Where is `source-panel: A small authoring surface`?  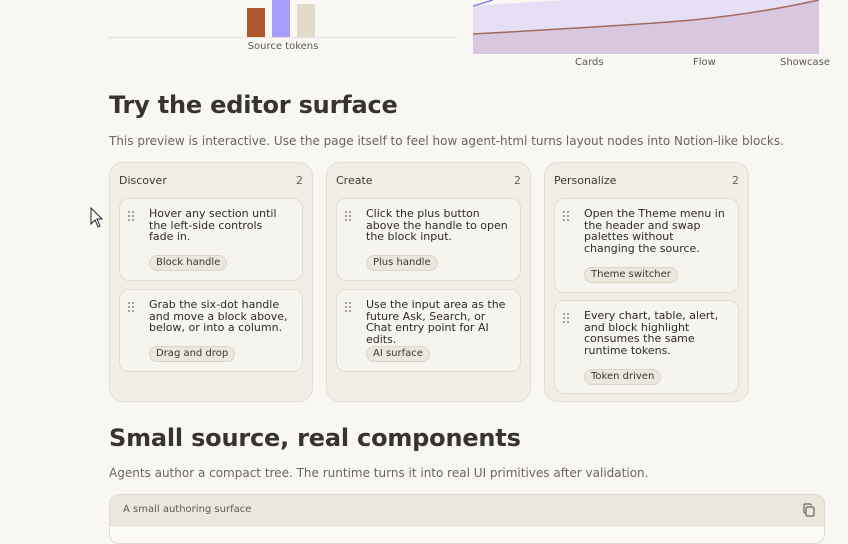 source-panel: A small authoring surface is located at coordinates (467, 519).